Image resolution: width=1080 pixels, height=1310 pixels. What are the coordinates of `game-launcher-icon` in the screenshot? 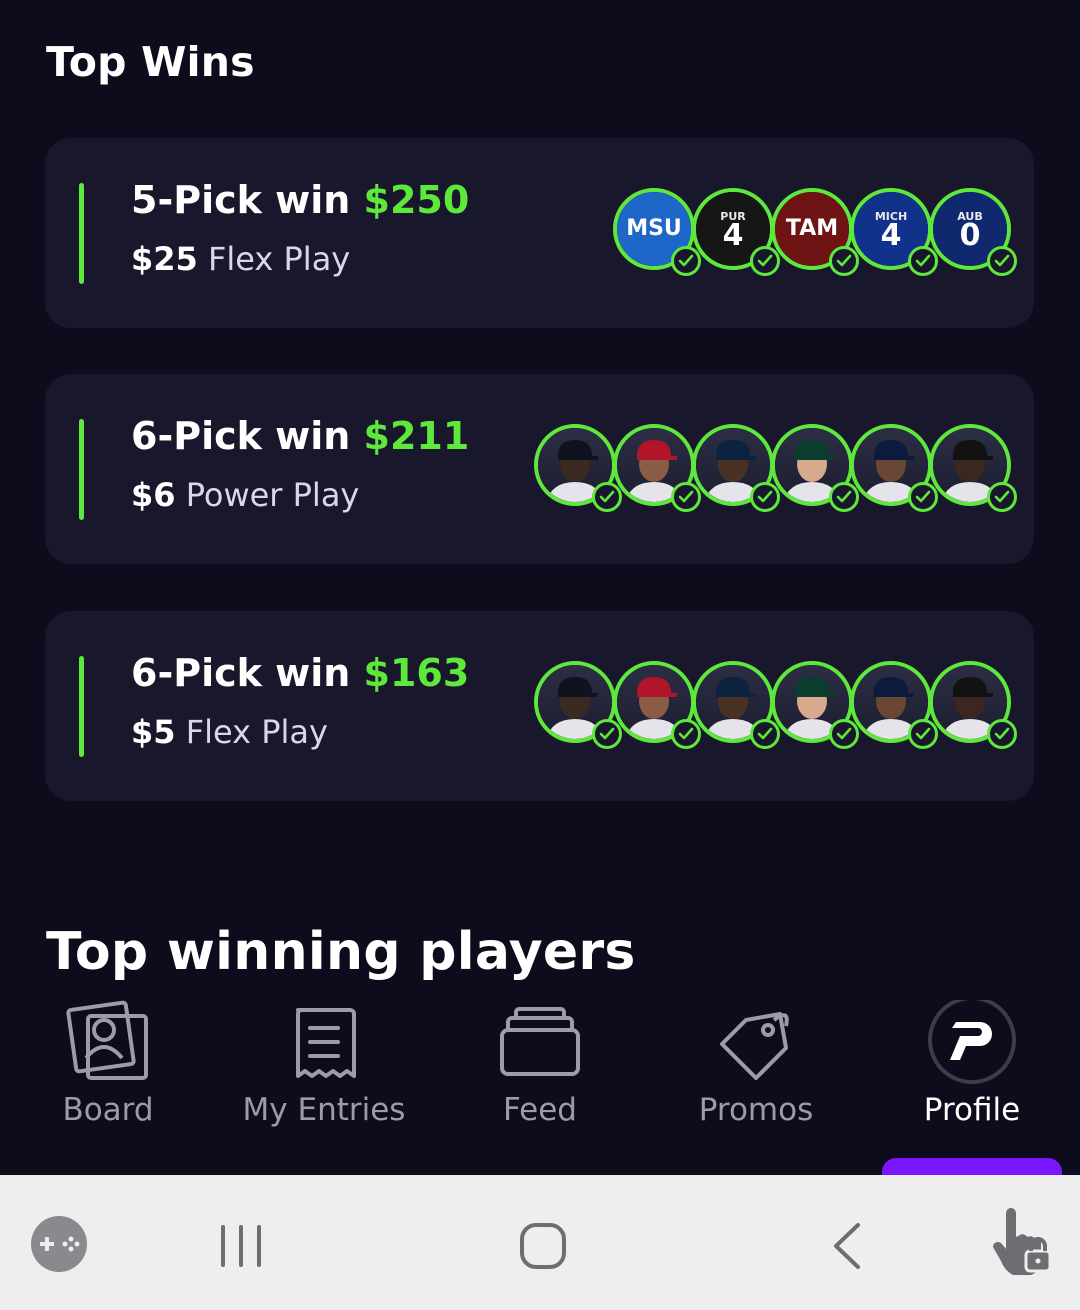 It's located at (59, 1244).